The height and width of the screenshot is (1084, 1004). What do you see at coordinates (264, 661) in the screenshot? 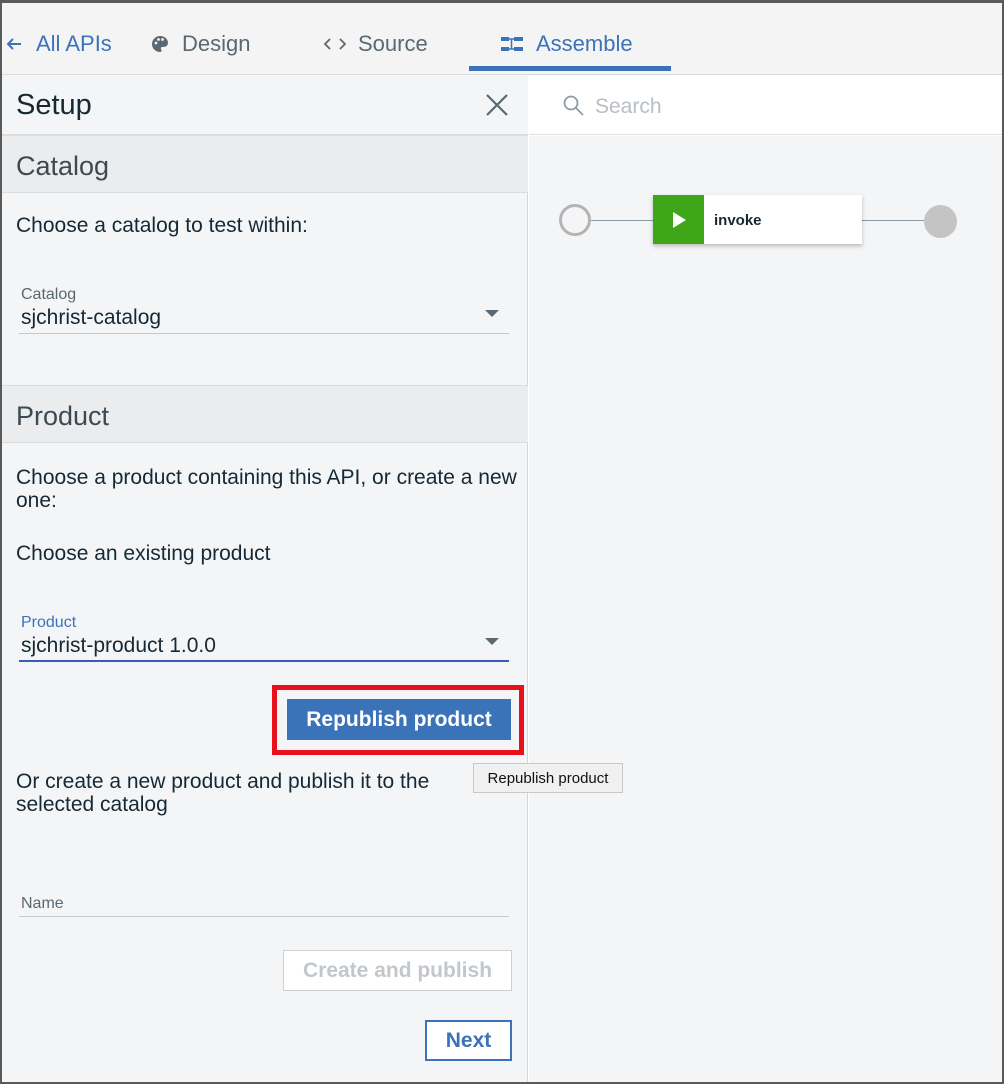
I see `product-field-underline` at bounding box center [264, 661].